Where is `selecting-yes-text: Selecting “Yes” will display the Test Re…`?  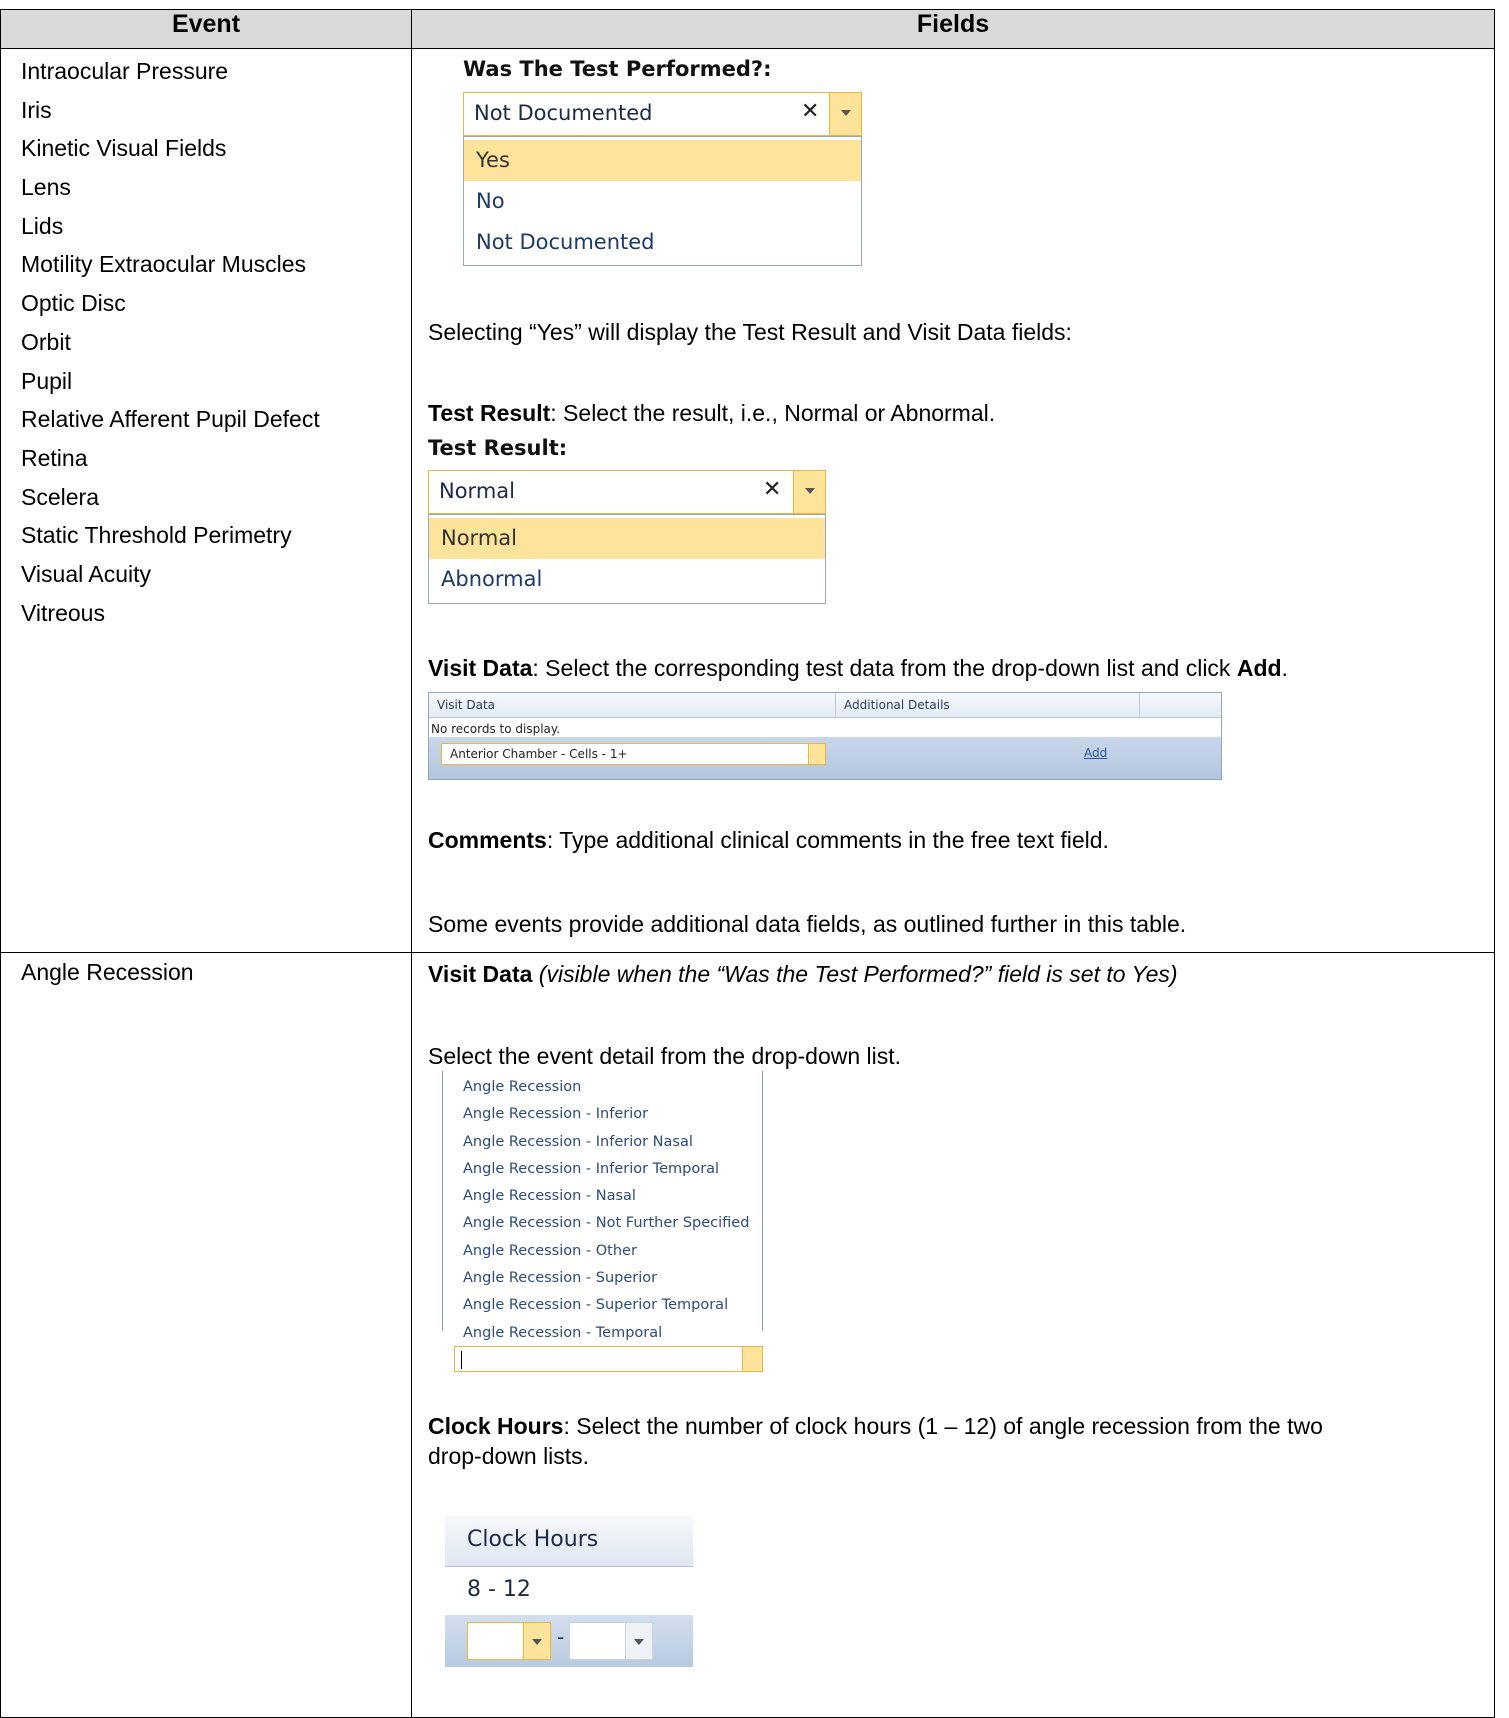
selecting-yes-text: Selecting “Yes” will display the Test Re… is located at coordinates (750, 332).